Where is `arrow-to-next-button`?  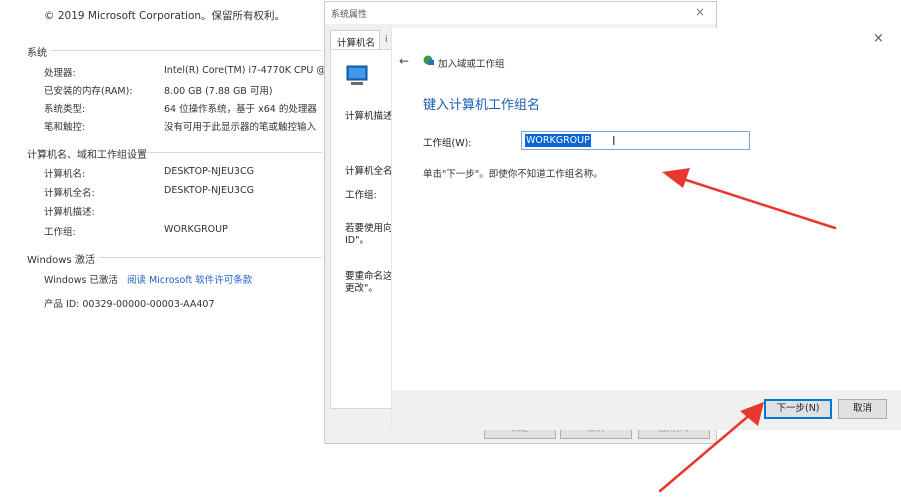
arrow-to-next-button is located at coordinates (711, 447).